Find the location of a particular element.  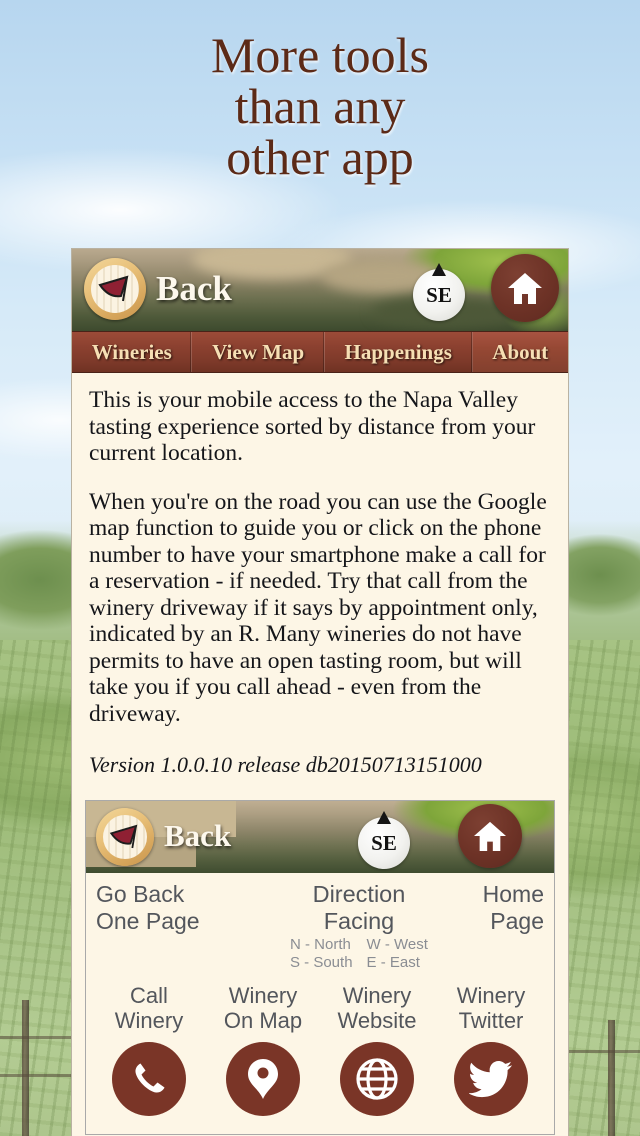

winery-on-map-button is located at coordinates (263, 1079).